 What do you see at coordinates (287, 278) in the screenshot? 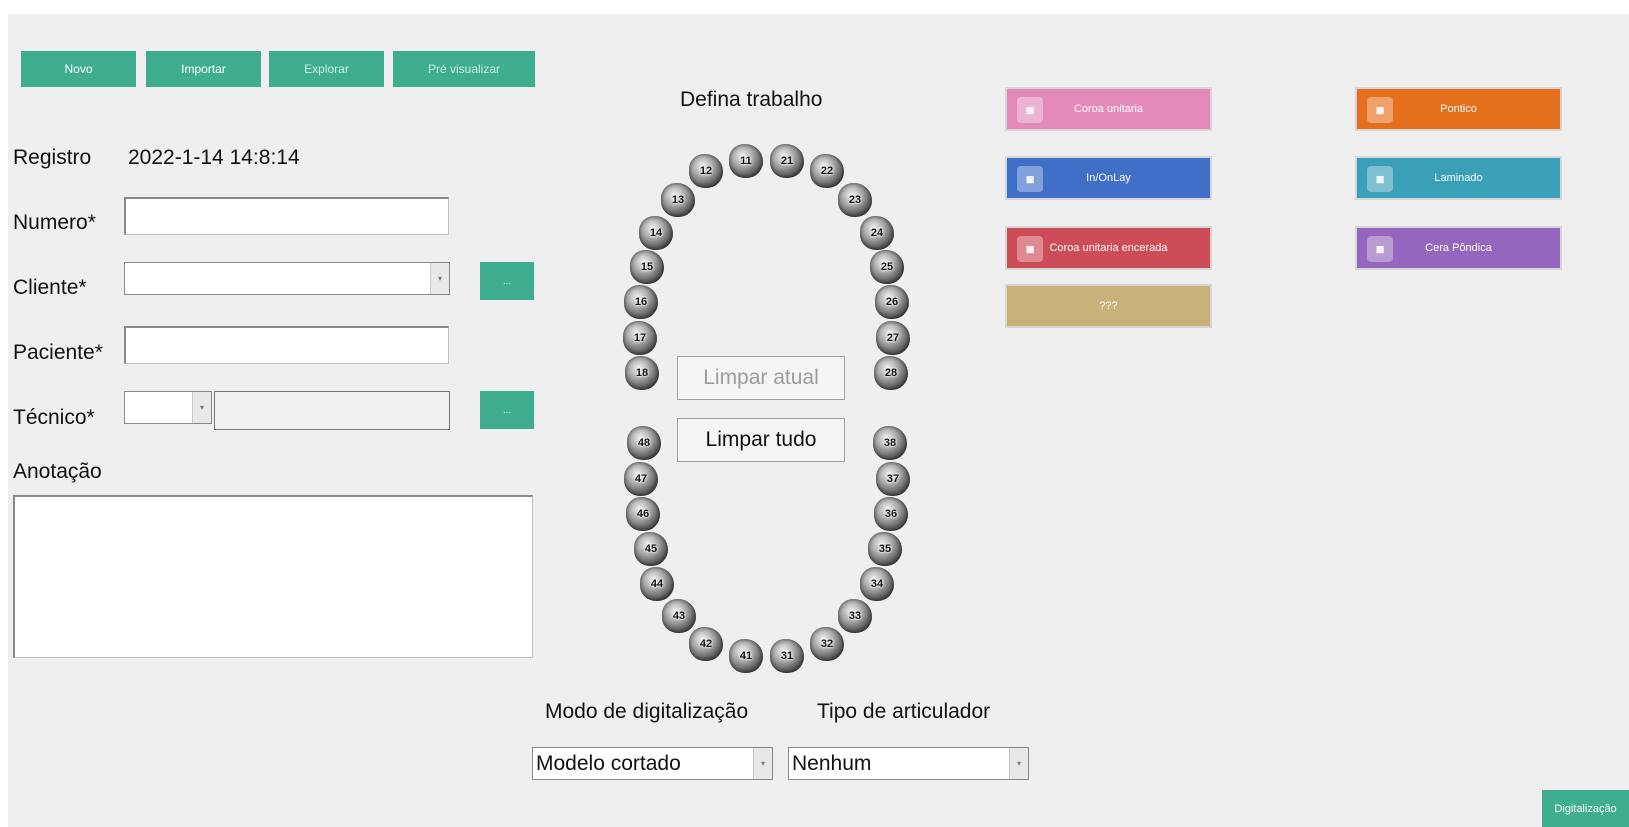
I see `cliente-select: ▾` at bounding box center [287, 278].